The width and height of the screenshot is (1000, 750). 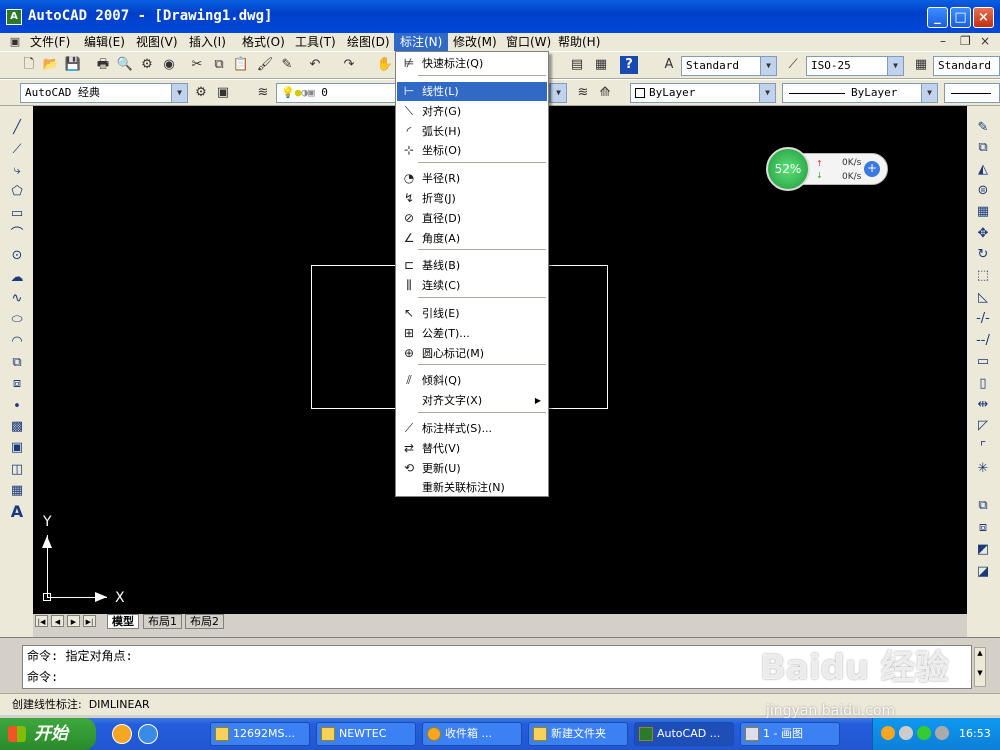 What do you see at coordinates (122, 734) in the screenshot?
I see `quicklaunch-qq-icon` at bounding box center [122, 734].